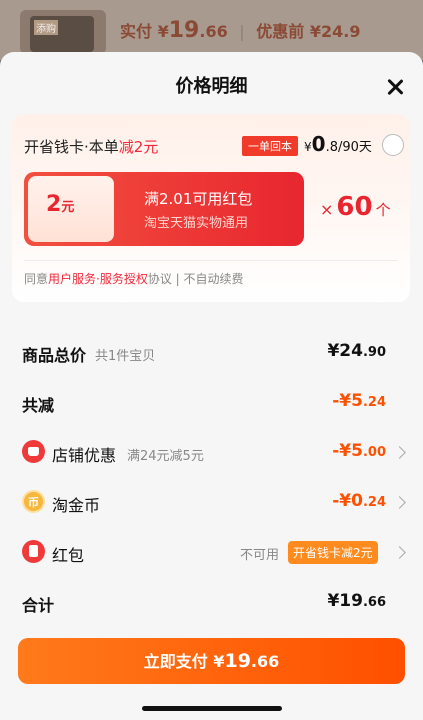 The height and width of the screenshot is (720, 423). Describe the element at coordinates (60, 204) in the screenshot. I see `coupon-amount: 2元` at that location.